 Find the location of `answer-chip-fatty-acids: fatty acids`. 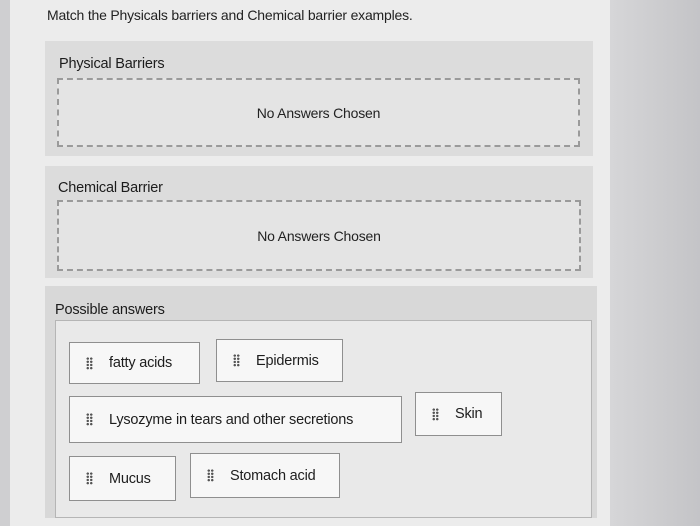

answer-chip-fatty-acids: fatty acids is located at coordinates (134, 363).